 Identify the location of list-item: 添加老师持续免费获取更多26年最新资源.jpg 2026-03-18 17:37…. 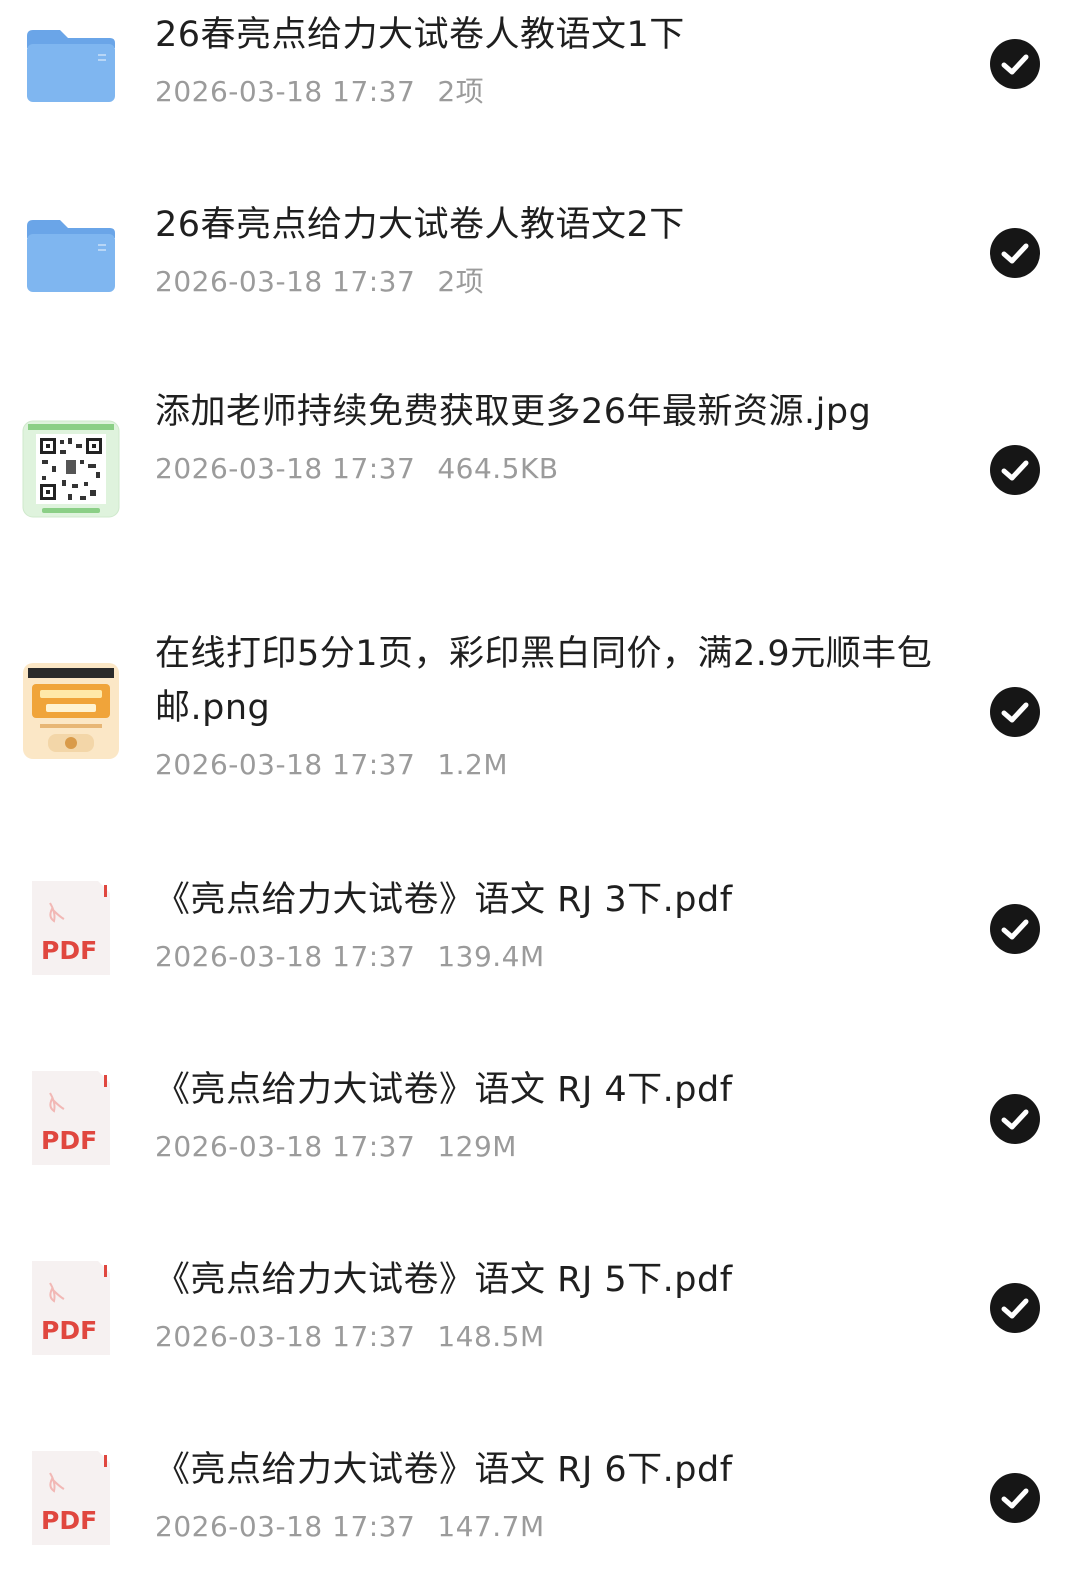
(540, 485).